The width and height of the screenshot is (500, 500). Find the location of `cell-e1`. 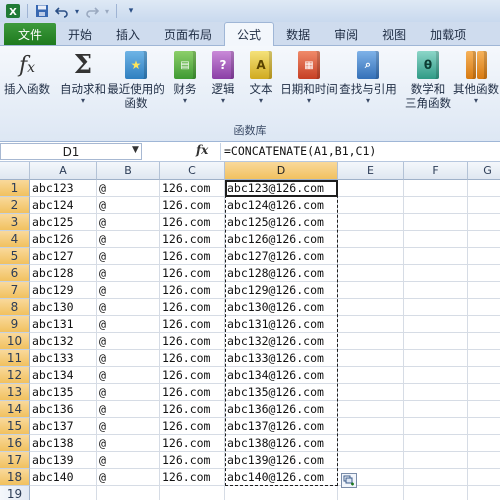

cell-e1 is located at coordinates (371, 188).